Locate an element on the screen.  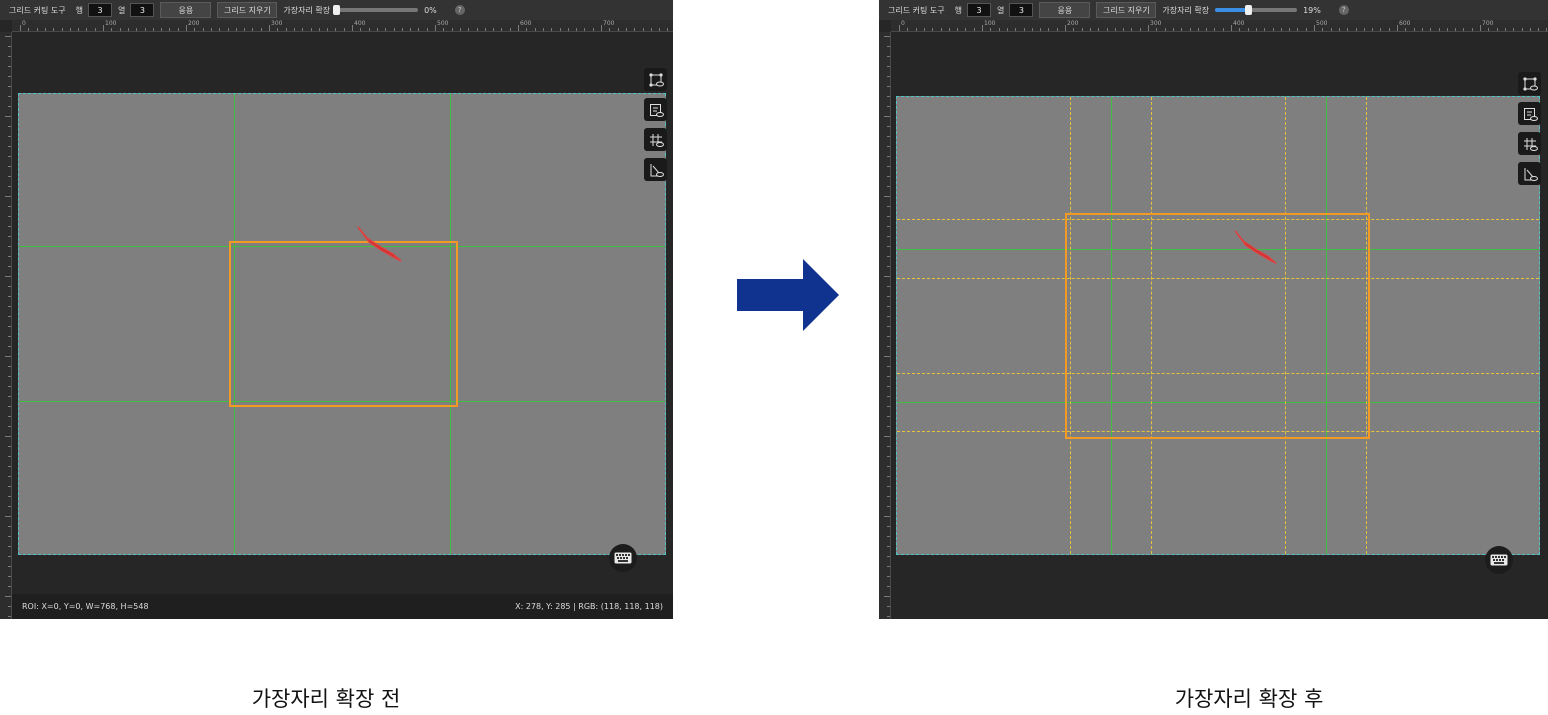
ruler-left is located at coordinates (885, 325).